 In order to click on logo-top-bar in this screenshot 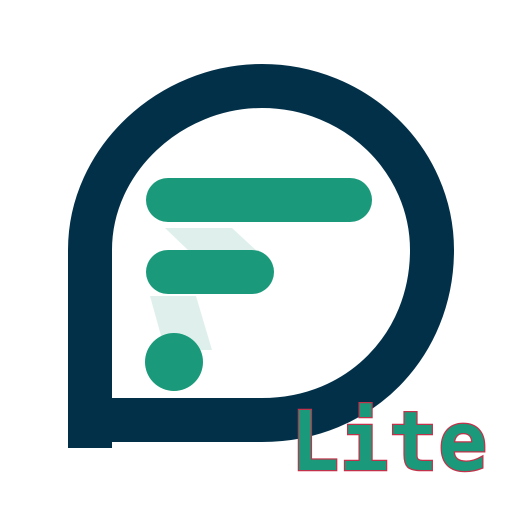, I will do `click(259, 200)`.